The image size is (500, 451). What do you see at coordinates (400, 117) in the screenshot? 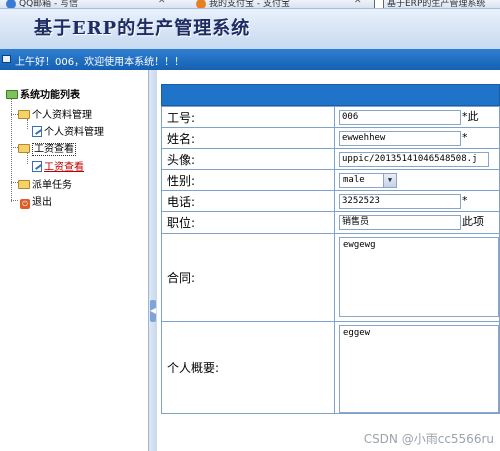
I see `employee-id-input: 006` at bounding box center [400, 117].